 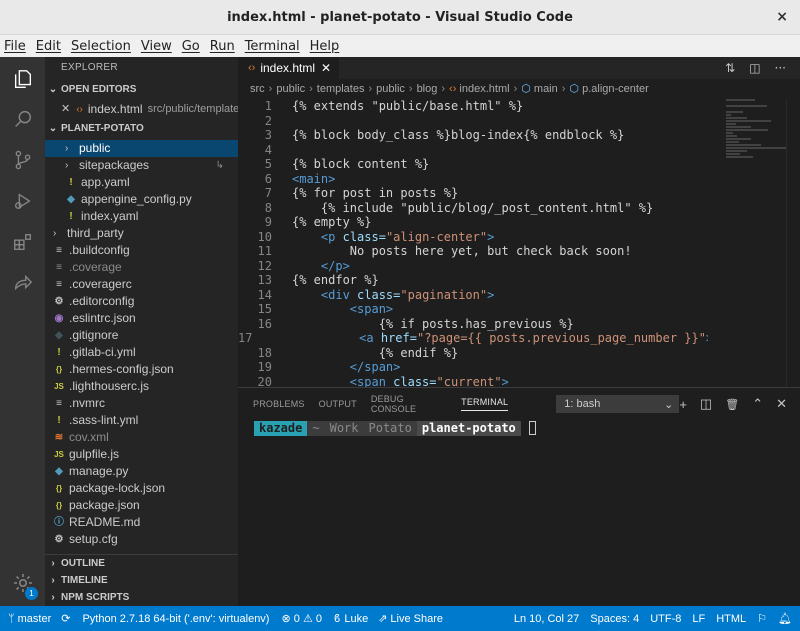 I want to click on eol: LF, so click(x=698, y=619).